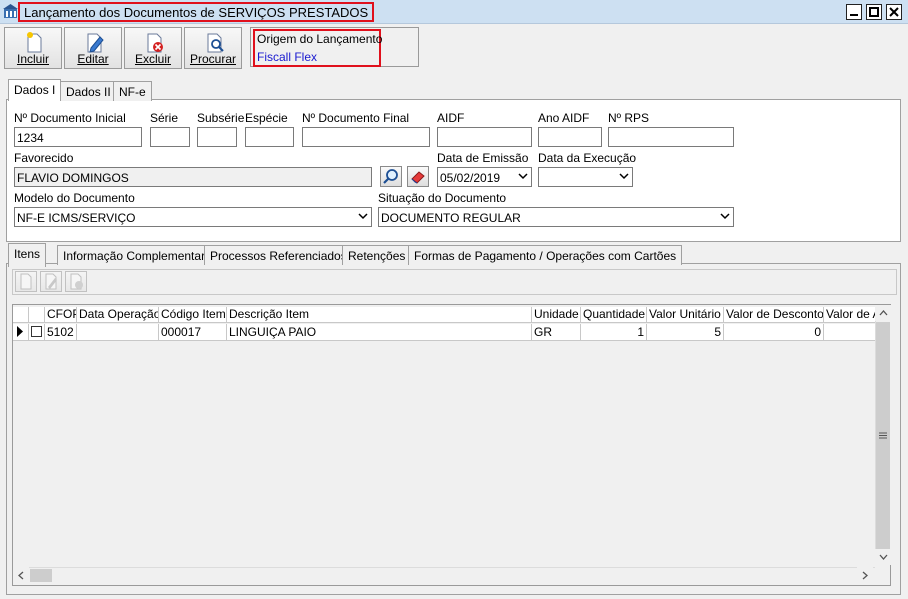 The height and width of the screenshot is (599, 908). I want to click on vertical-scroll-thumb, so click(883, 435).